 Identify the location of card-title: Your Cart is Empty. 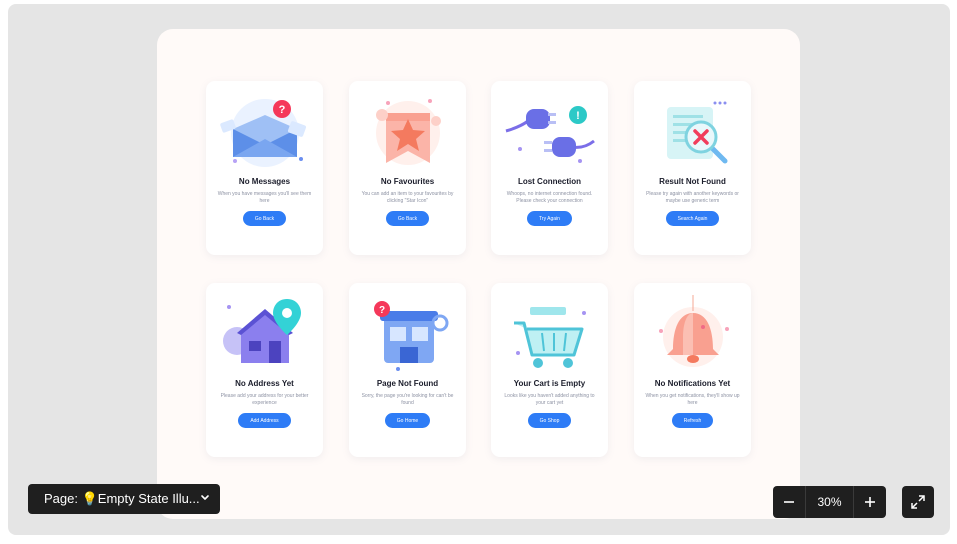
(549, 383).